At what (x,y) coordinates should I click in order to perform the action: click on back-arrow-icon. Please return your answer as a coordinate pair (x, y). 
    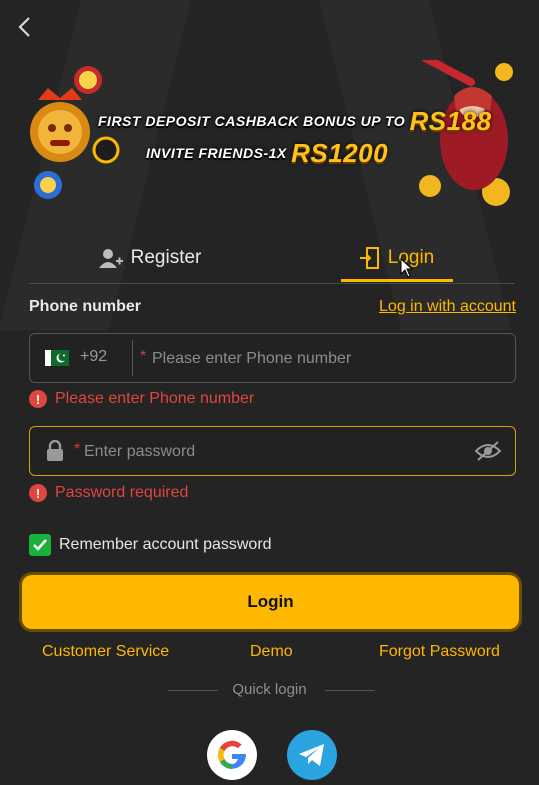
    Looking at the image, I should click on (25, 27).